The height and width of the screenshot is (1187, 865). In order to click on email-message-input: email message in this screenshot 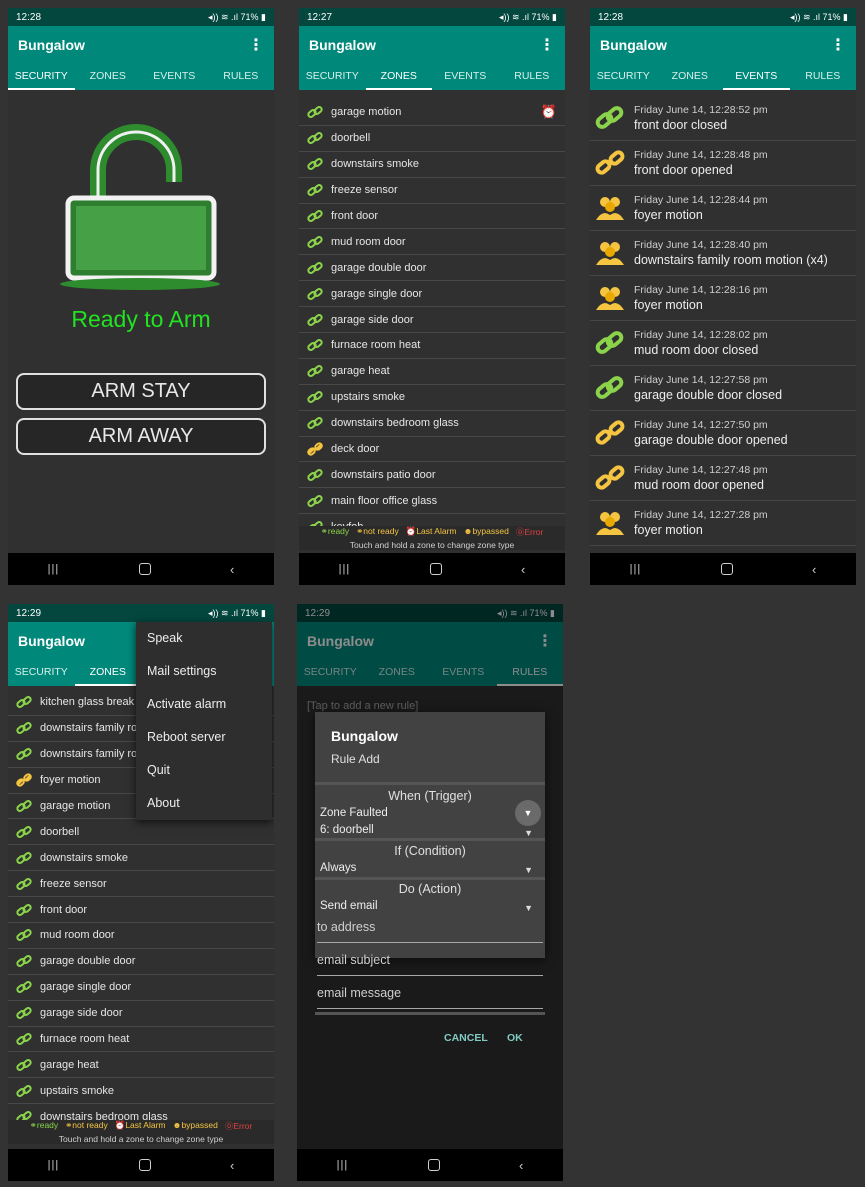, I will do `click(430, 997)`.